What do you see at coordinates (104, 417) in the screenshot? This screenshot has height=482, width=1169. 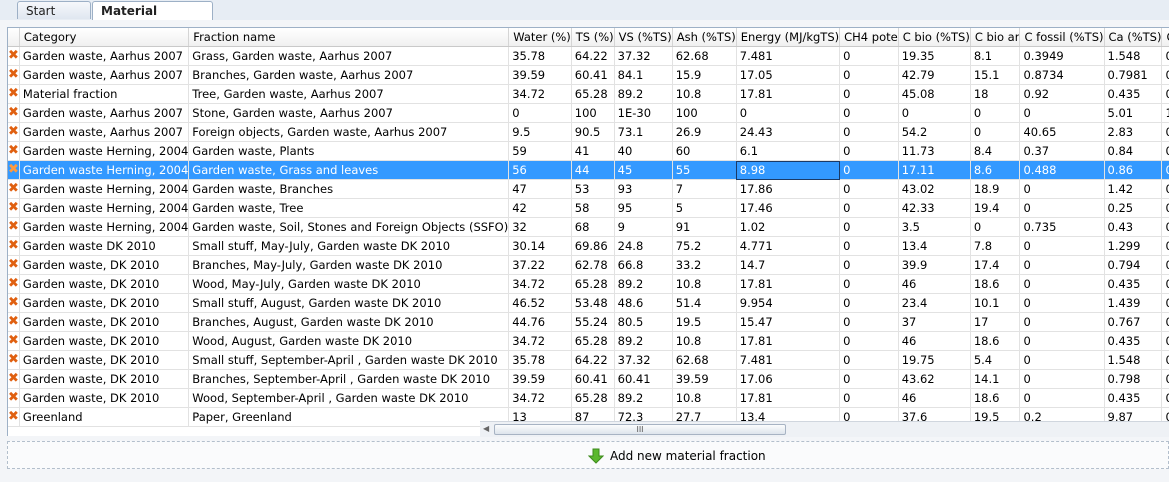 I see `table-cell: Greenland` at bounding box center [104, 417].